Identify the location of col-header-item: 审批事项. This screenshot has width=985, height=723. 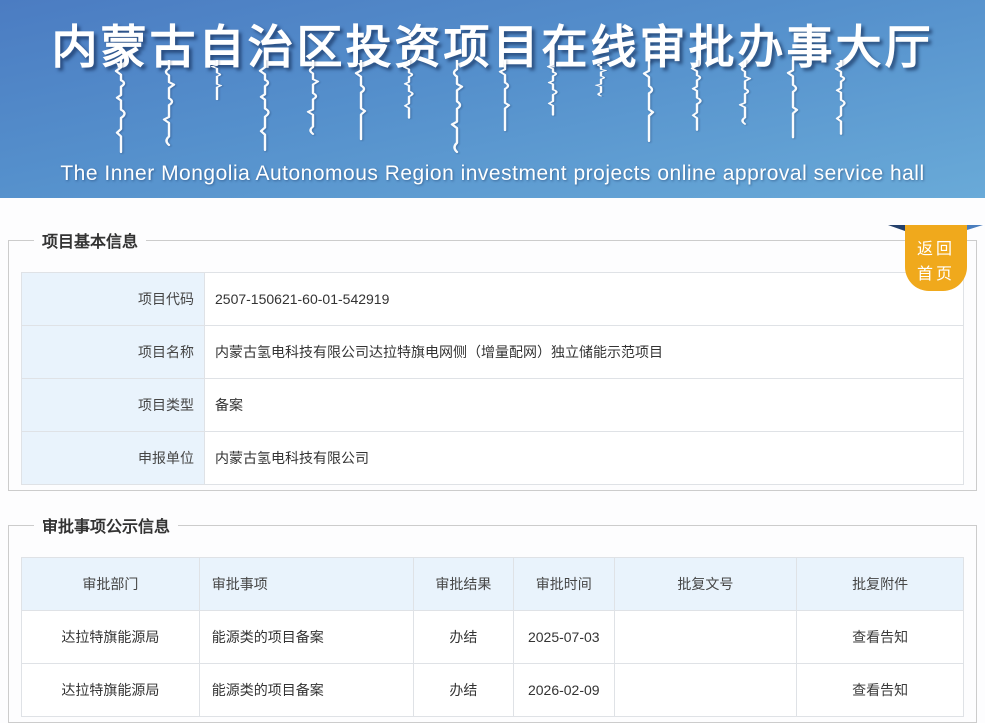
(306, 584).